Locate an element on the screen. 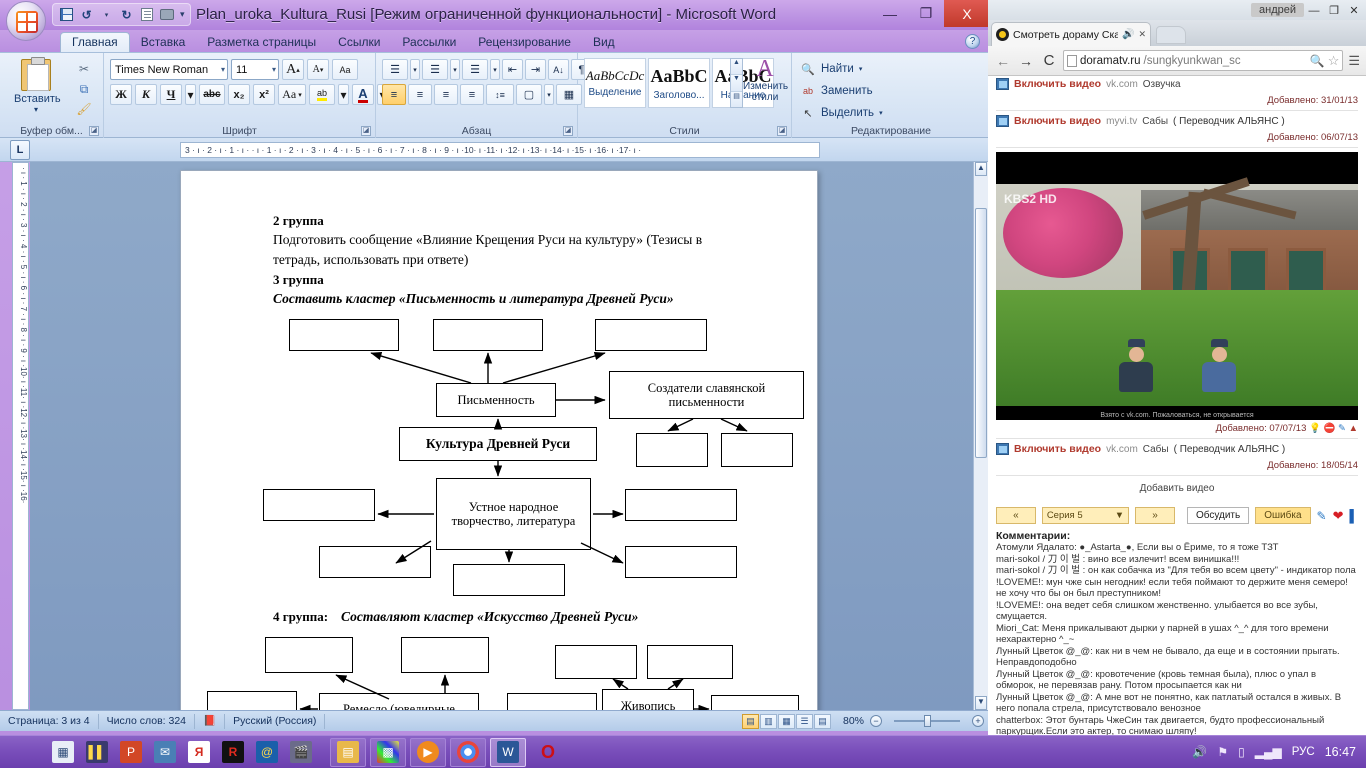  shading-button: ▢ is located at coordinates (529, 94).